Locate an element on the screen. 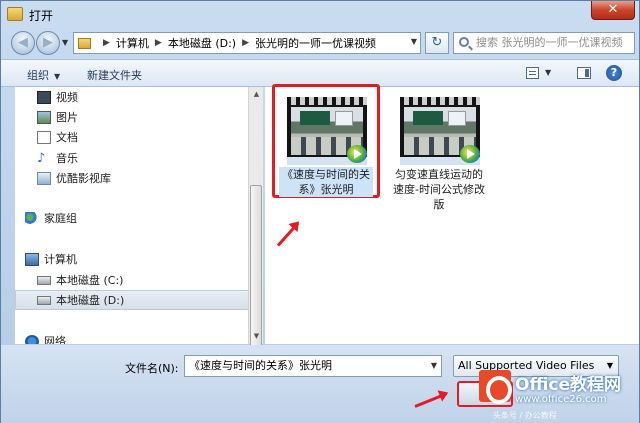 Image resolution: width=640 pixels, height=423 pixels. nav-item-disk-c: 本地磁盘 (C:) is located at coordinates (150, 280).